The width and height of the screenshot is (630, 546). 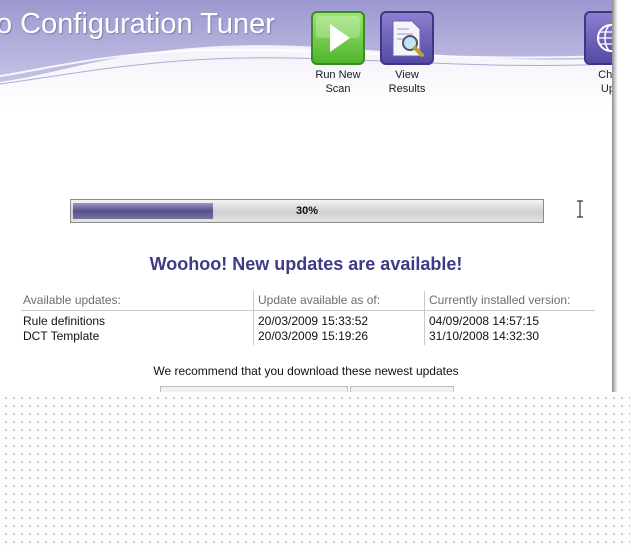 What do you see at coordinates (306, 264) in the screenshot?
I see `updates-available-headline: Woohoo! New updates are available!` at bounding box center [306, 264].